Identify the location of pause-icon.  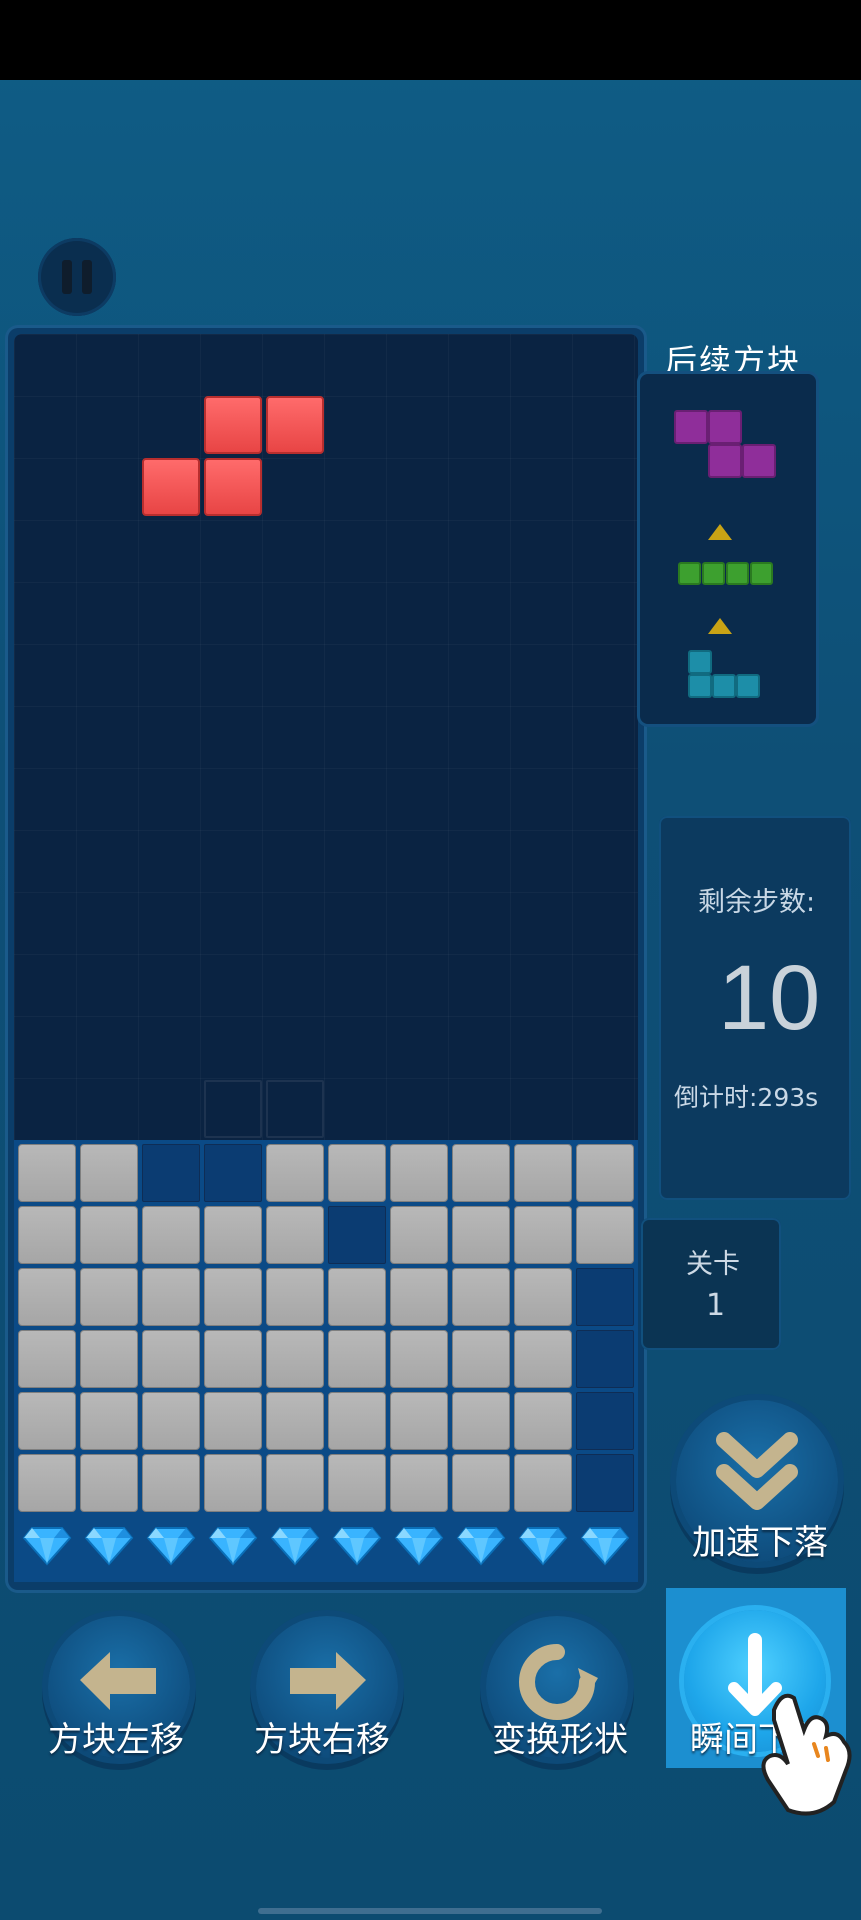
(67, 277).